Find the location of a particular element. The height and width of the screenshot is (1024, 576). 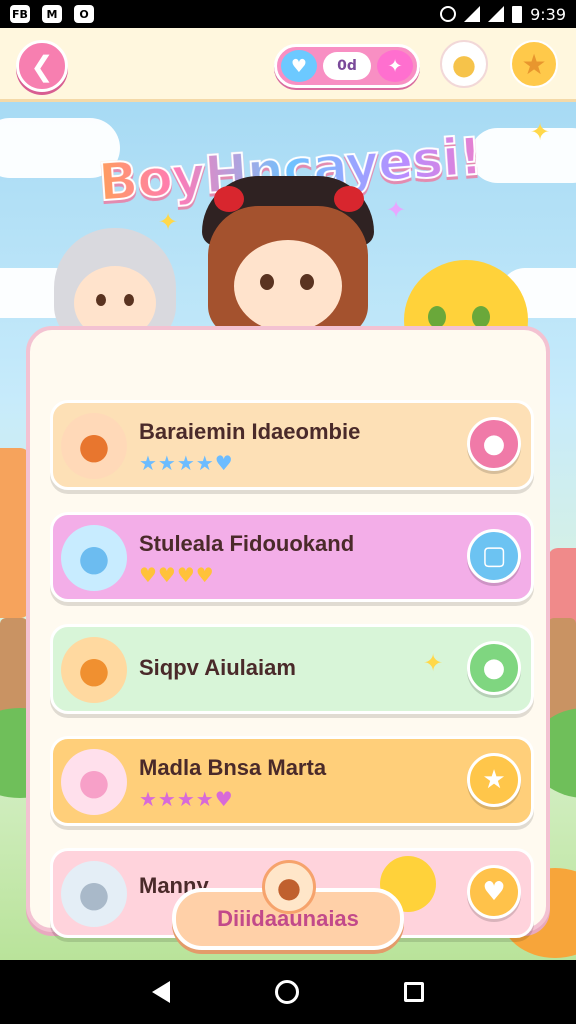

status-time: 9:39 is located at coordinates (548, 14).